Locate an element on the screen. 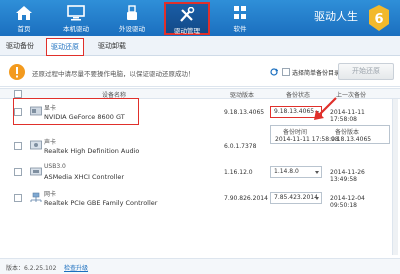 The width and height of the screenshot is (400, 274). header-last-backup: 上一次备份 is located at coordinates (351, 95).